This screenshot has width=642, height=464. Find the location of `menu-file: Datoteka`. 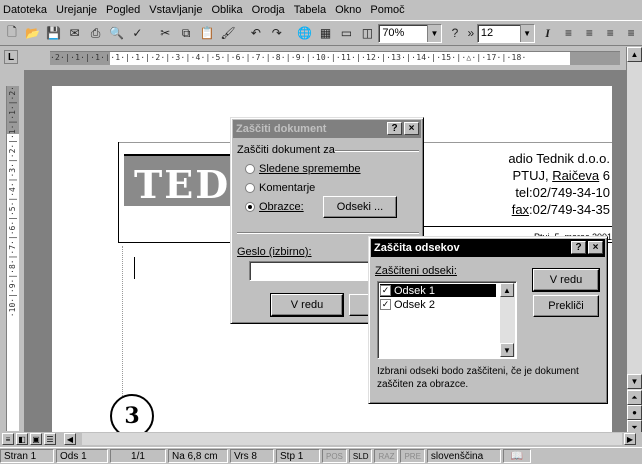

menu-file: Datoteka is located at coordinates (25, 10).